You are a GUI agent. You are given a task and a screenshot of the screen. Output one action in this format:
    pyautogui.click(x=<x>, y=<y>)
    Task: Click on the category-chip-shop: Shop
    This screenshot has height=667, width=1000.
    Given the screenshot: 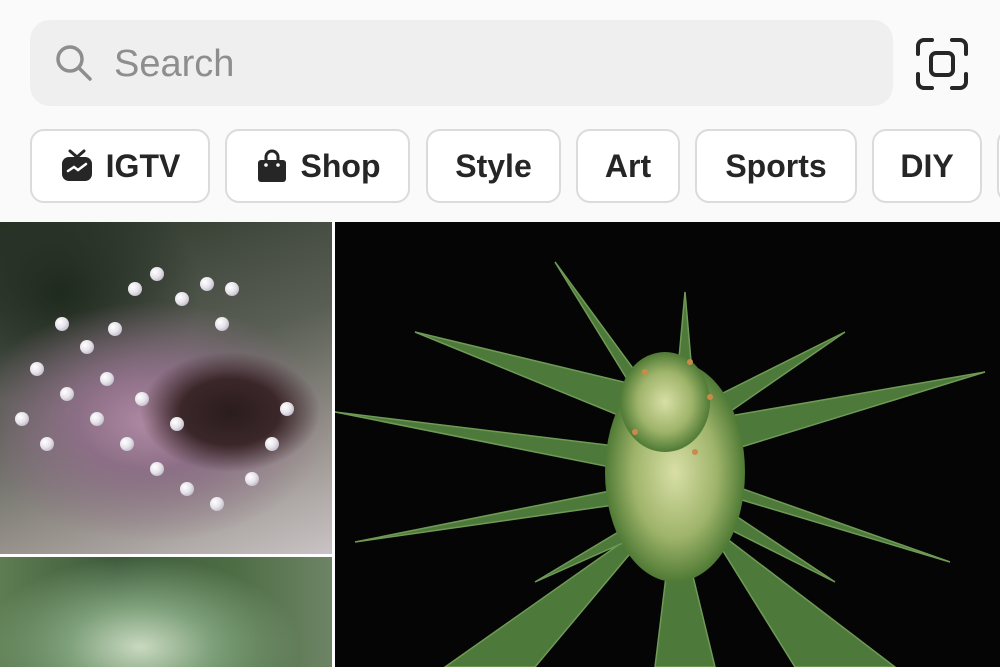 What is the action you would take?
    pyautogui.click(x=317, y=166)
    